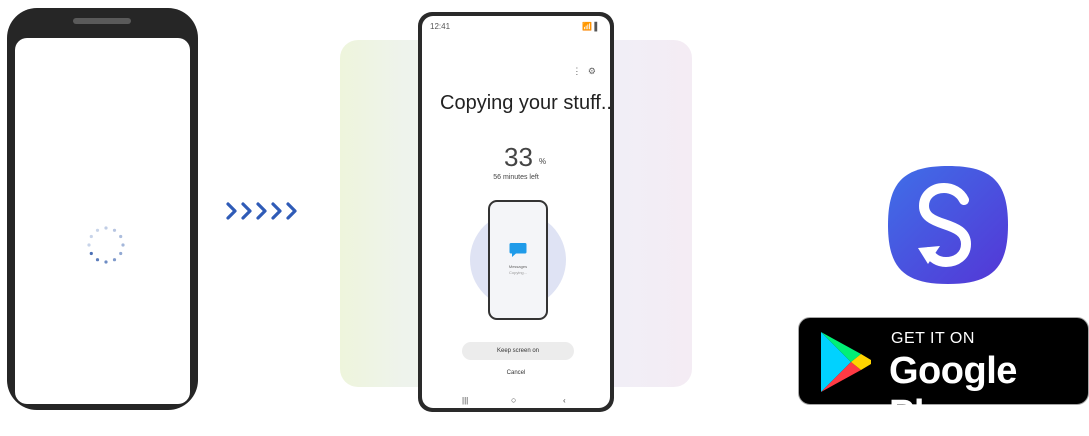 The image size is (1089, 436). Describe the element at coordinates (516, 177) in the screenshot. I see `time-remaining: 56 minutes left` at that location.